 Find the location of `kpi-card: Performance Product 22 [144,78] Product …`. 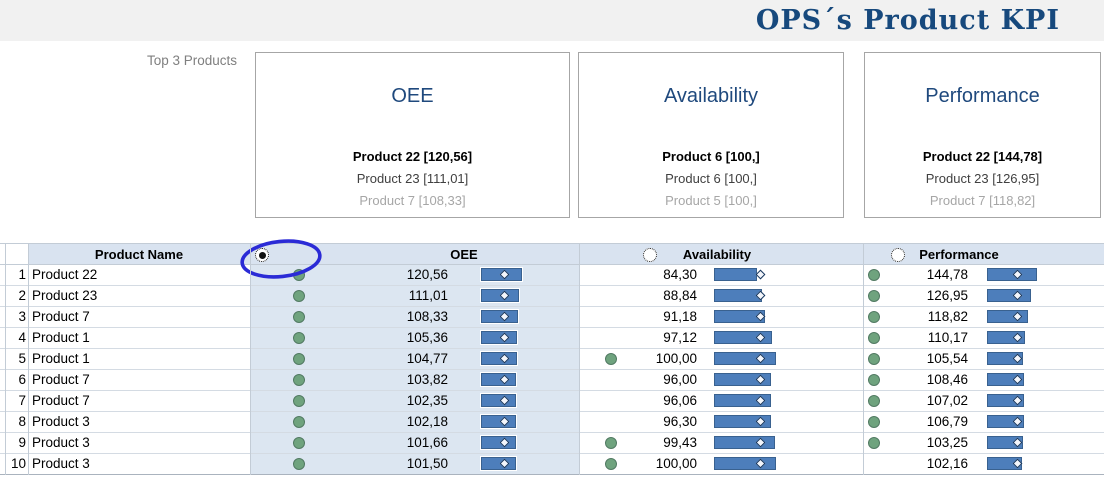

kpi-card: Performance Product 22 [144,78] Product … is located at coordinates (982, 135).